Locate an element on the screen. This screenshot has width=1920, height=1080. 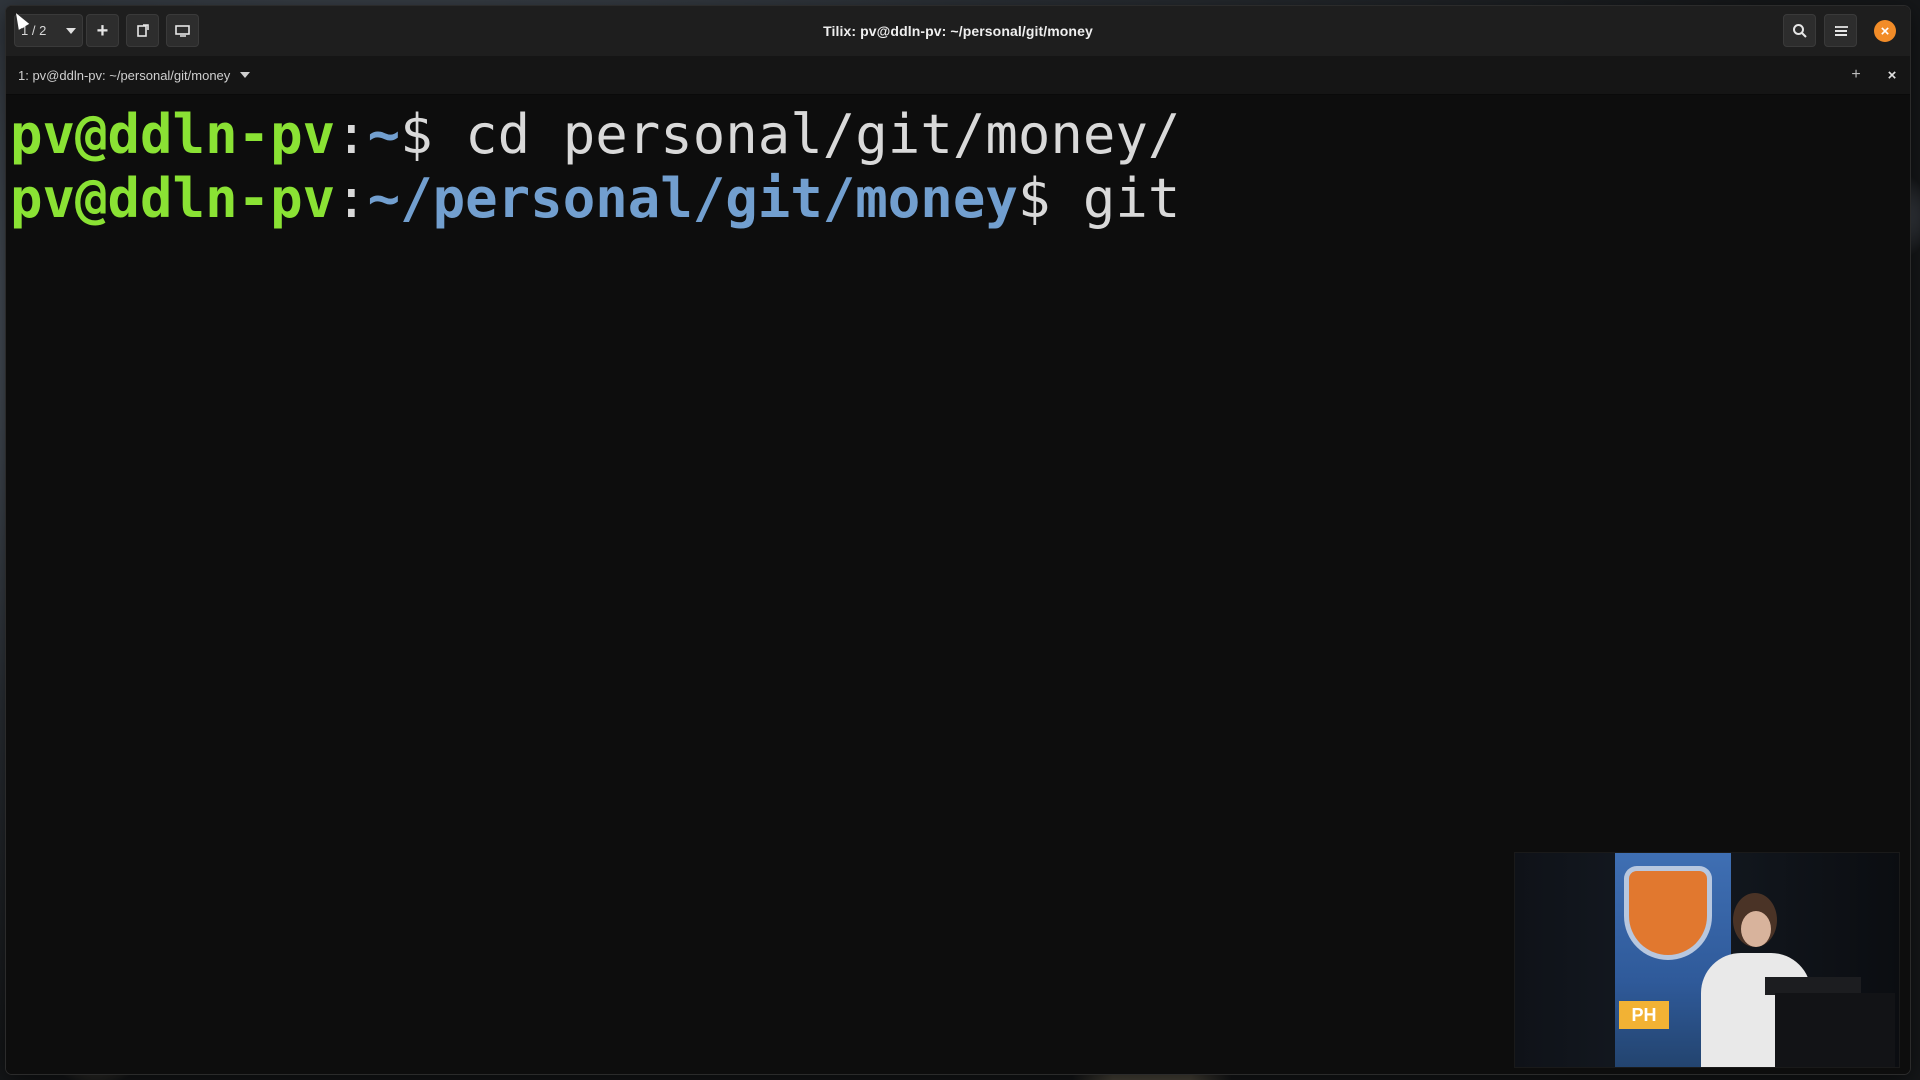
banner-logo-text: PH is located at coordinates (1644, 1015).